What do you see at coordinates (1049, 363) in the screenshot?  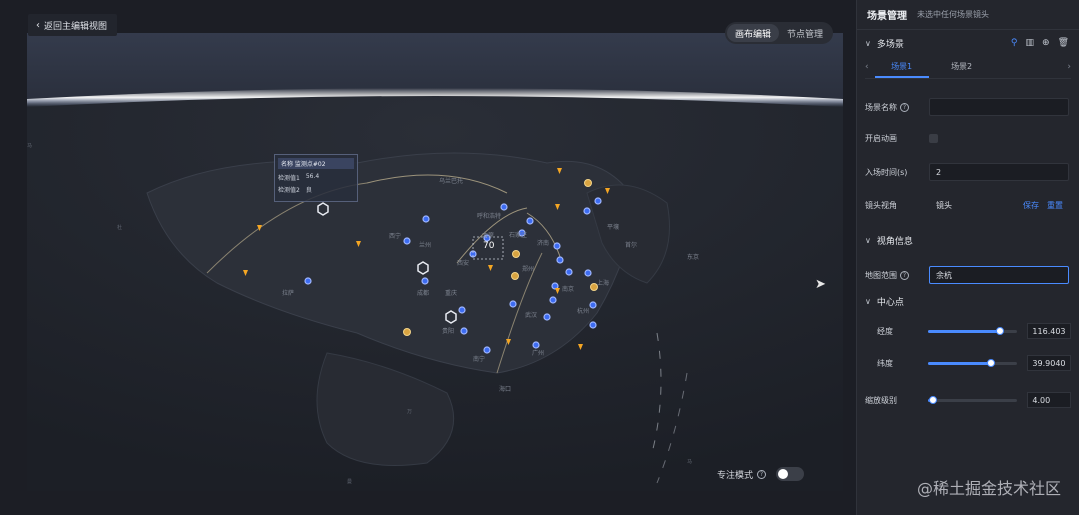 I see `latitude-input: 39.9040` at bounding box center [1049, 363].